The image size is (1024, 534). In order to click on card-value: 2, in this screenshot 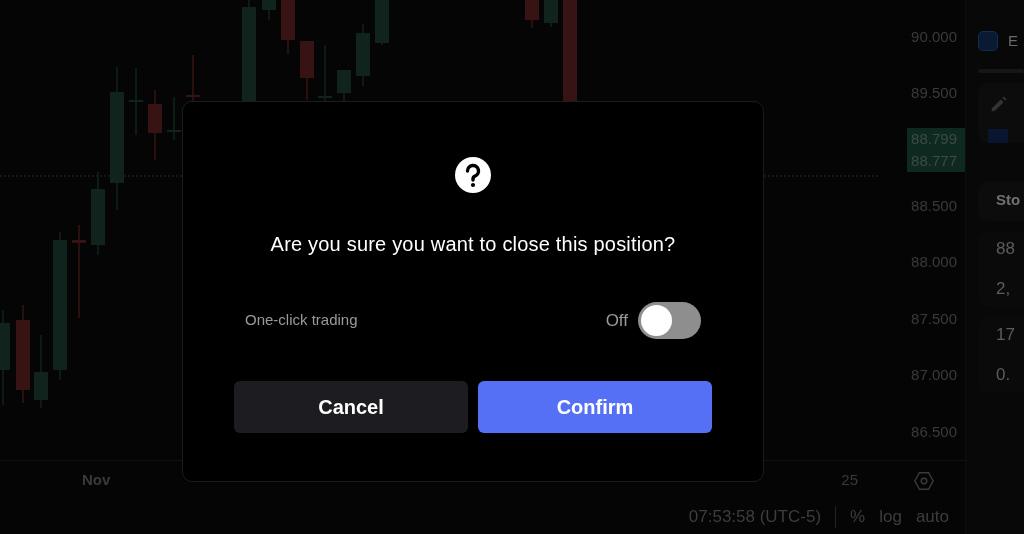, I will do `click(1004, 288)`.